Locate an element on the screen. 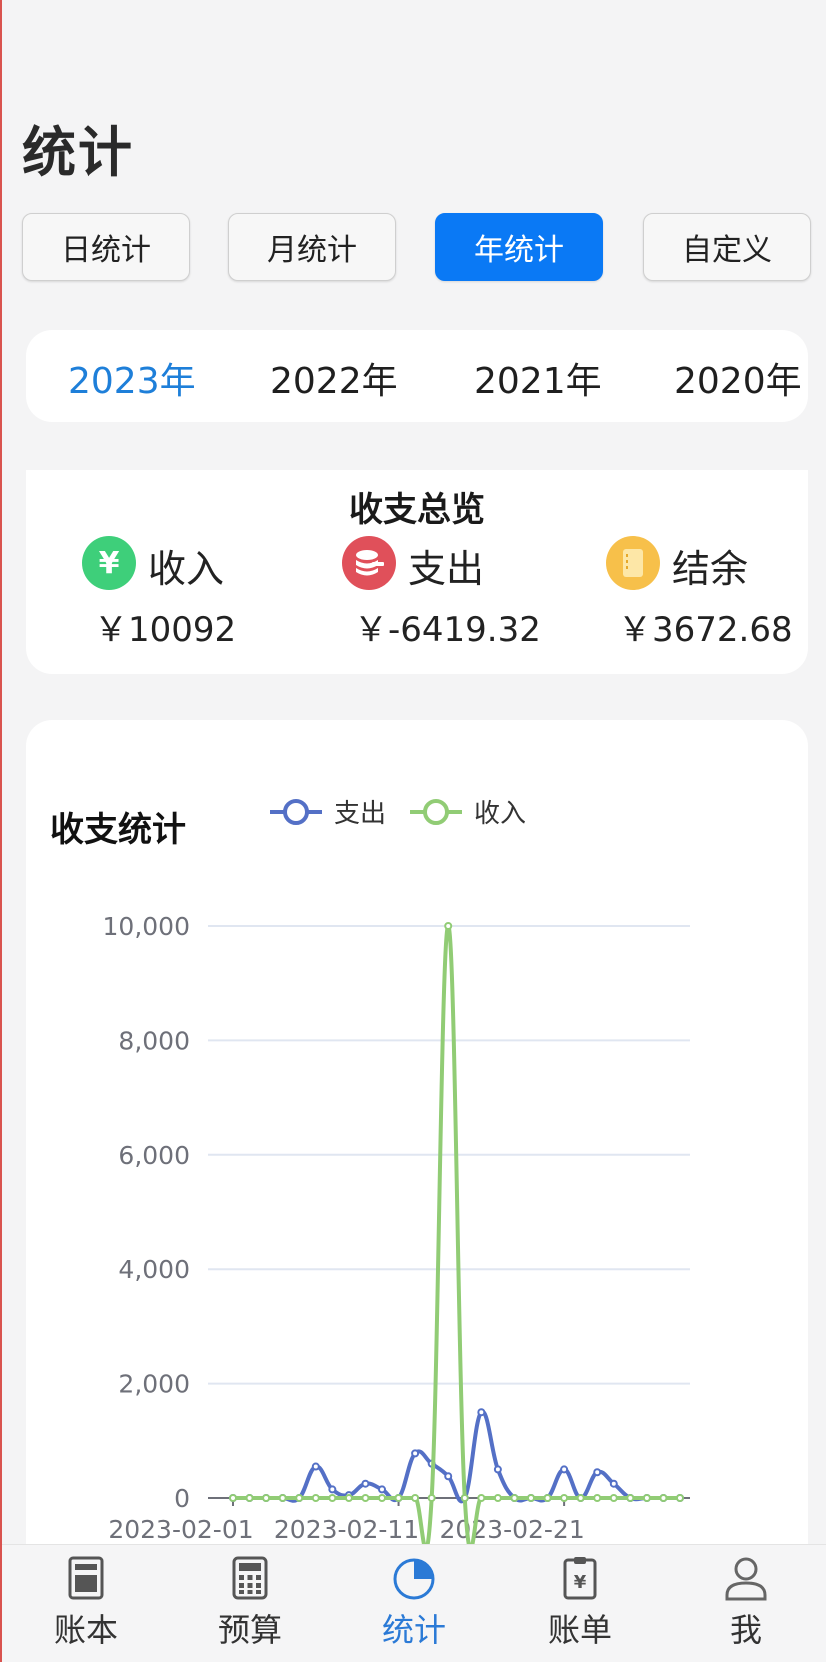 The width and height of the screenshot is (826, 1662). x-tick-label: 2023-02-01 is located at coordinates (180, 1529).